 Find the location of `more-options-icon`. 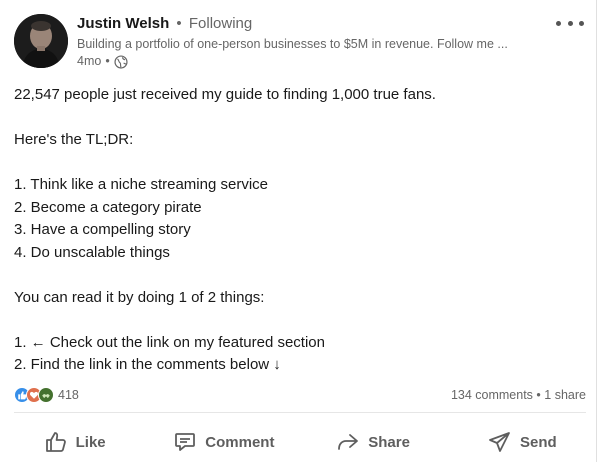

more-options-icon is located at coordinates (570, 23).